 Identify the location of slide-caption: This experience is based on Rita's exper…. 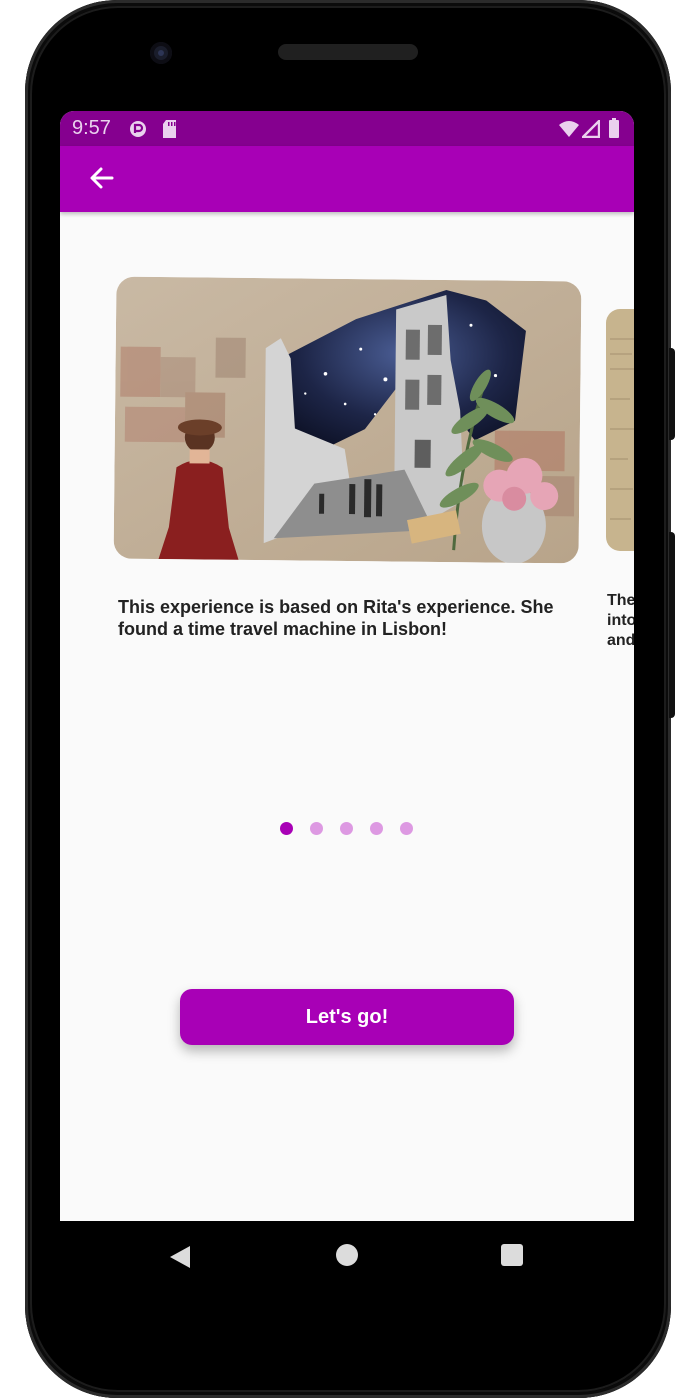
(336, 618).